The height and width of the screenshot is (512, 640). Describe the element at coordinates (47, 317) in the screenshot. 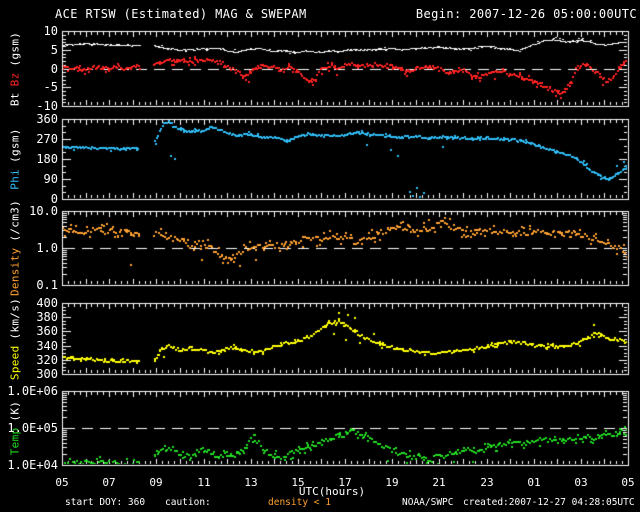

I see `y-tick-label: 380` at that location.